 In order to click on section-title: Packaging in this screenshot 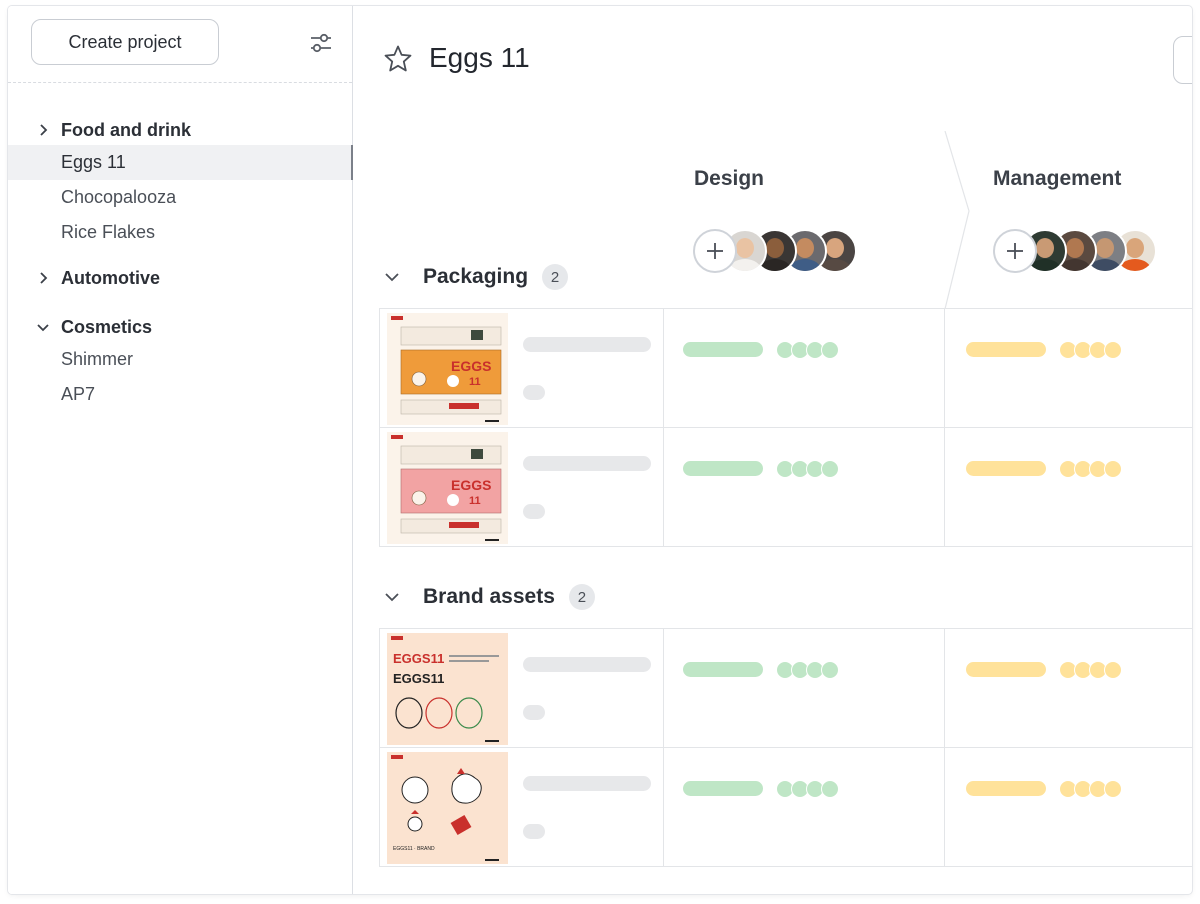, I will do `click(476, 276)`.